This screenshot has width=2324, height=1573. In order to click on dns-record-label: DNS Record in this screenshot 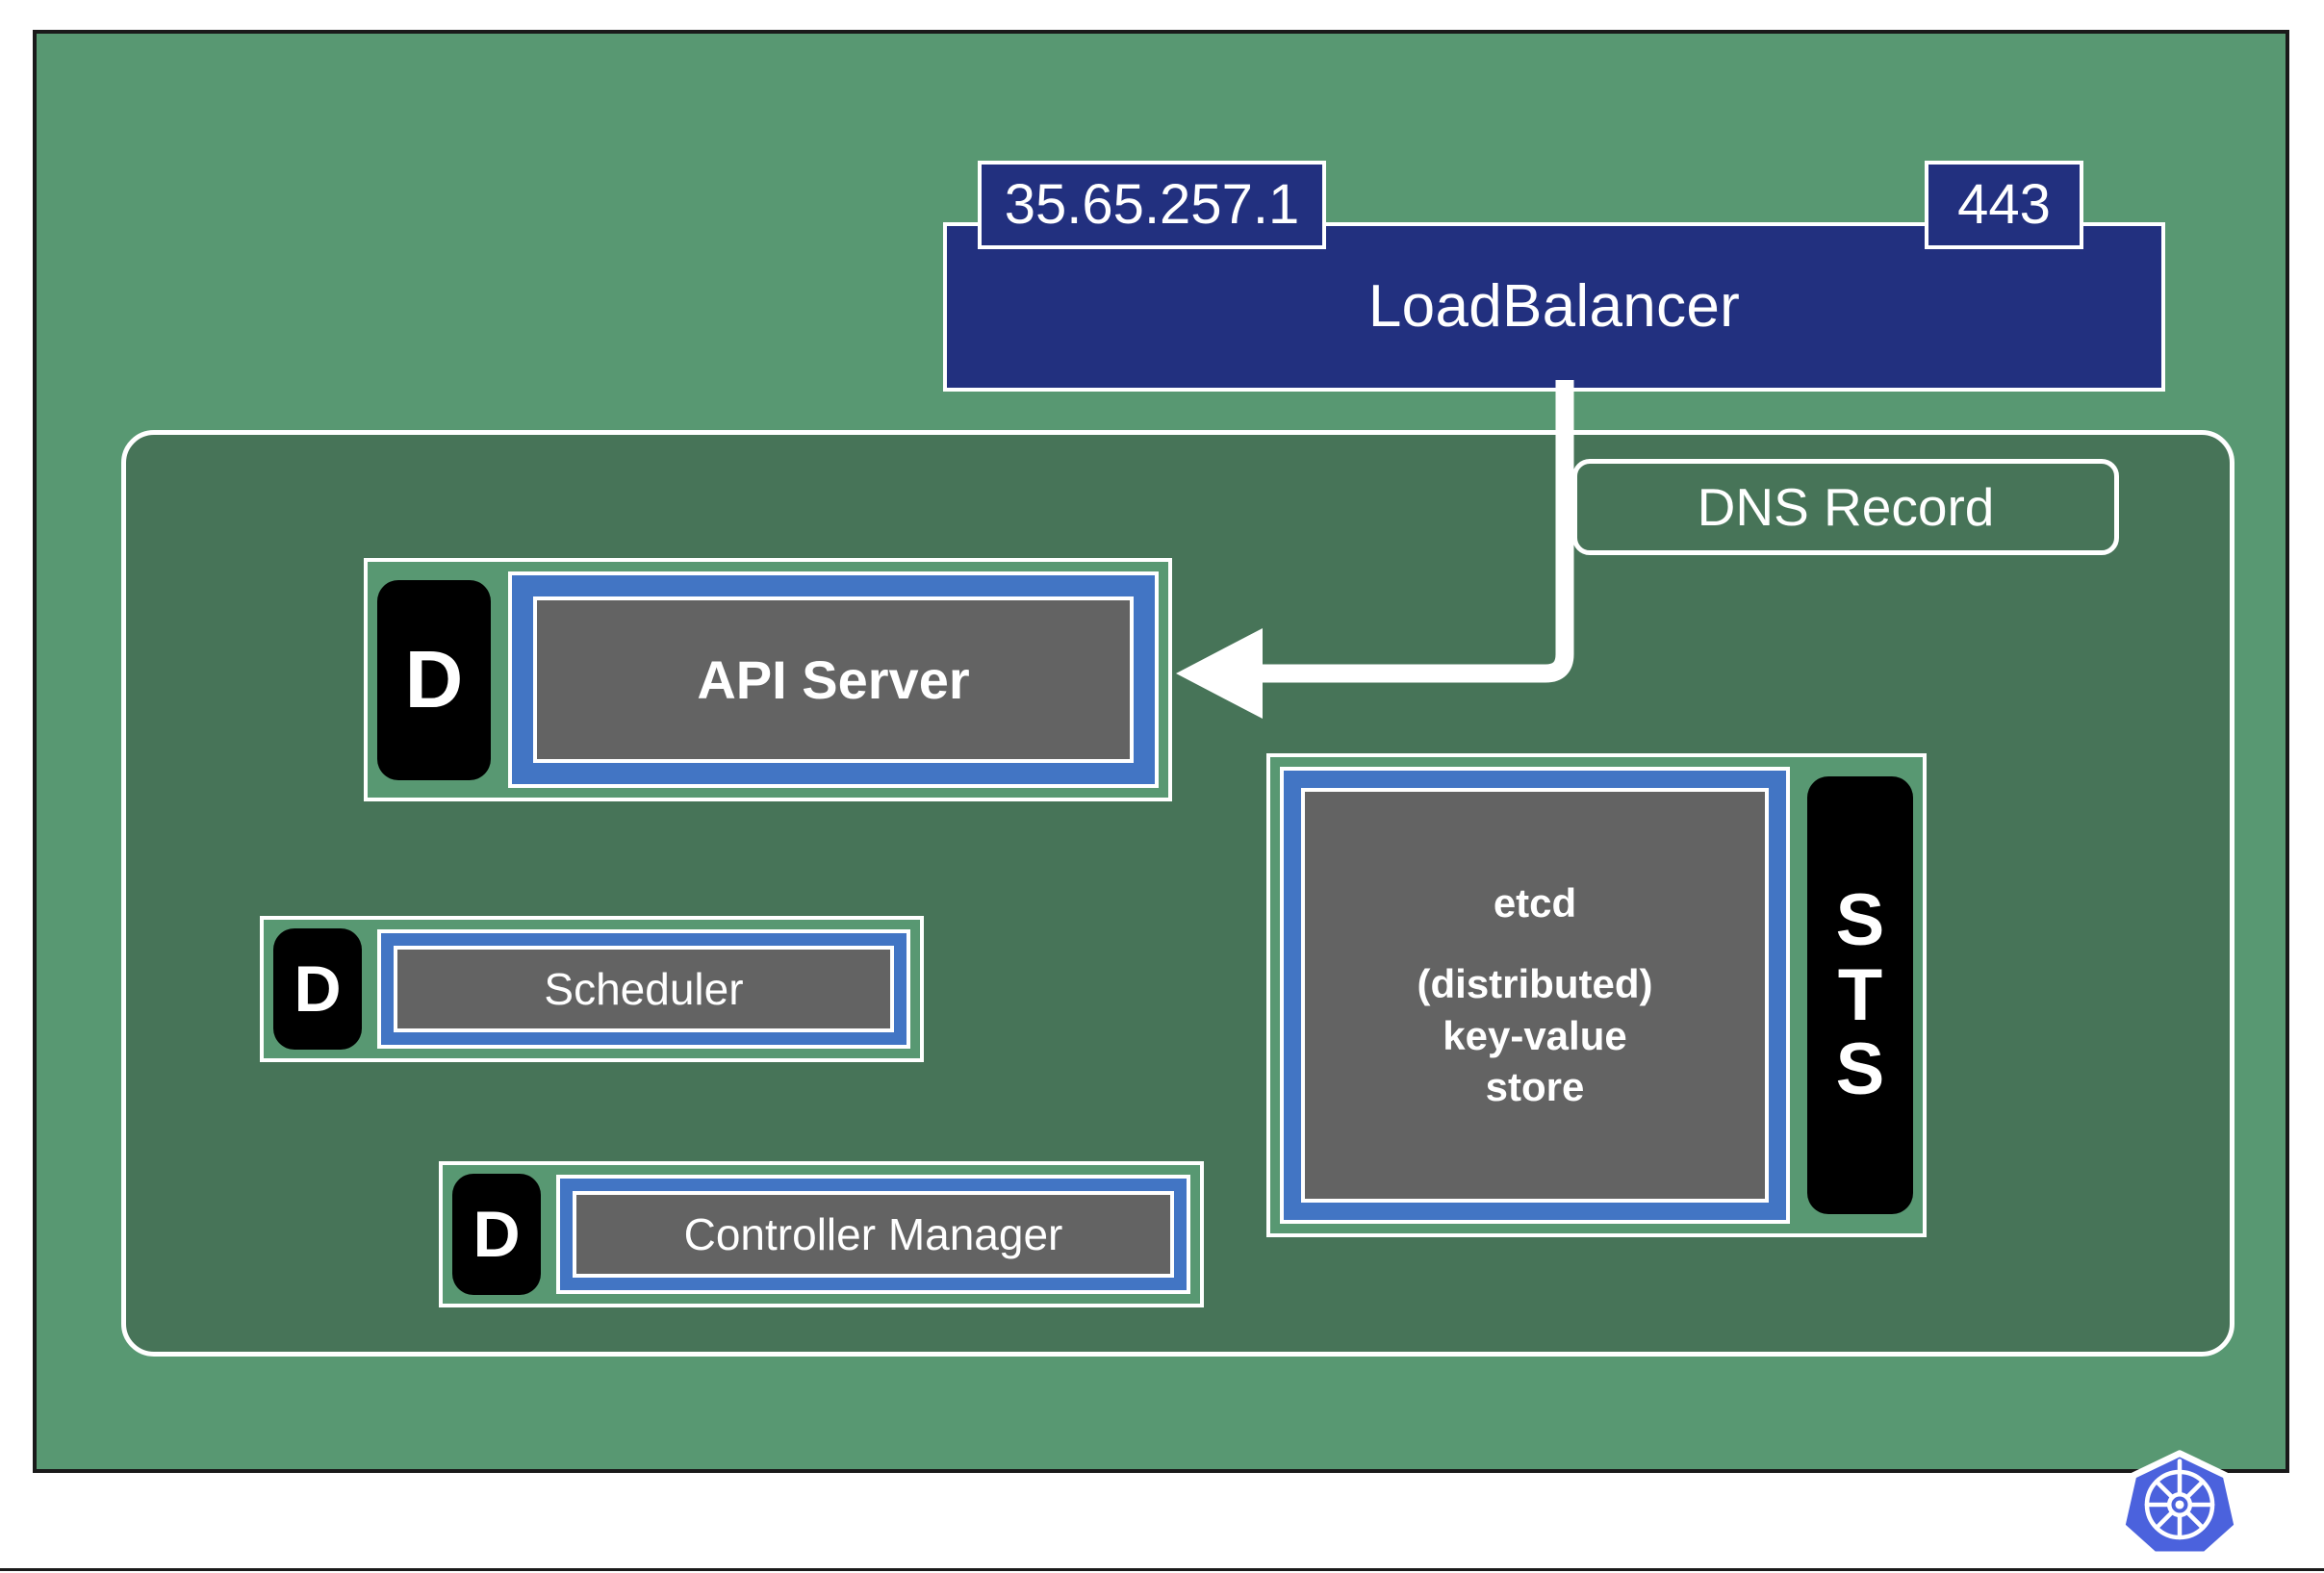, I will do `click(1846, 506)`.